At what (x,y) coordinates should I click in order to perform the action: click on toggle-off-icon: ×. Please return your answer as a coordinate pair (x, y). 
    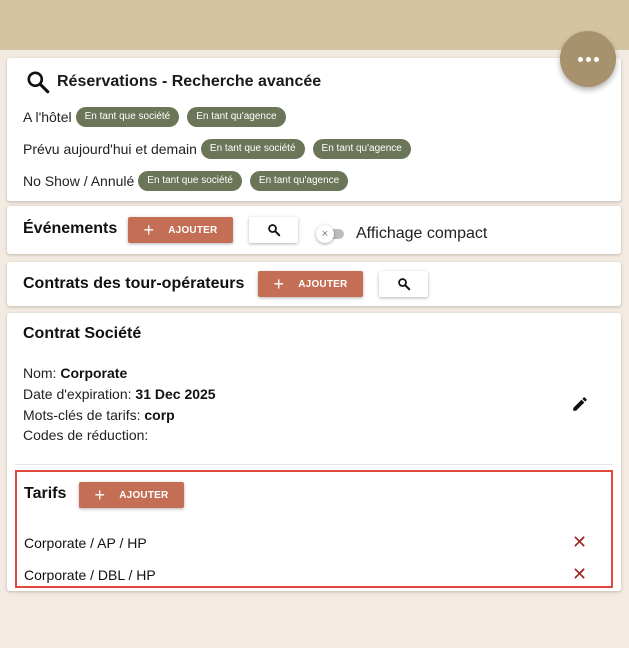
    Looking at the image, I should click on (325, 234).